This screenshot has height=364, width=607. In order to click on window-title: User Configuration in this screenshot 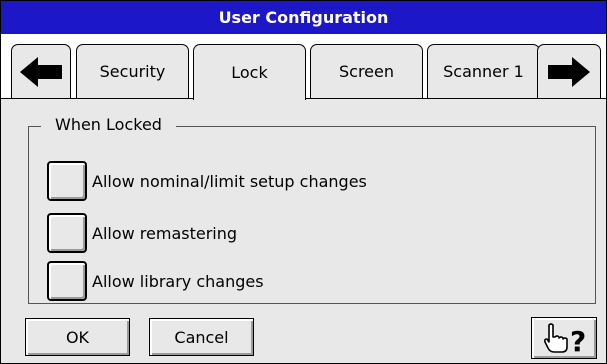, I will do `click(303, 17)`.